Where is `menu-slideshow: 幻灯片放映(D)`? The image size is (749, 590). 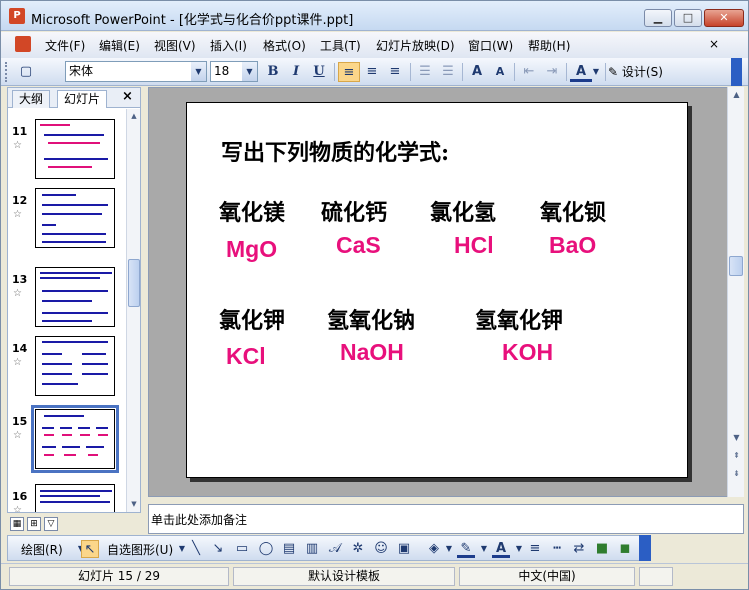
menu-slideshow: 幻灯片放映(D) is located at coordinates (415, 45).